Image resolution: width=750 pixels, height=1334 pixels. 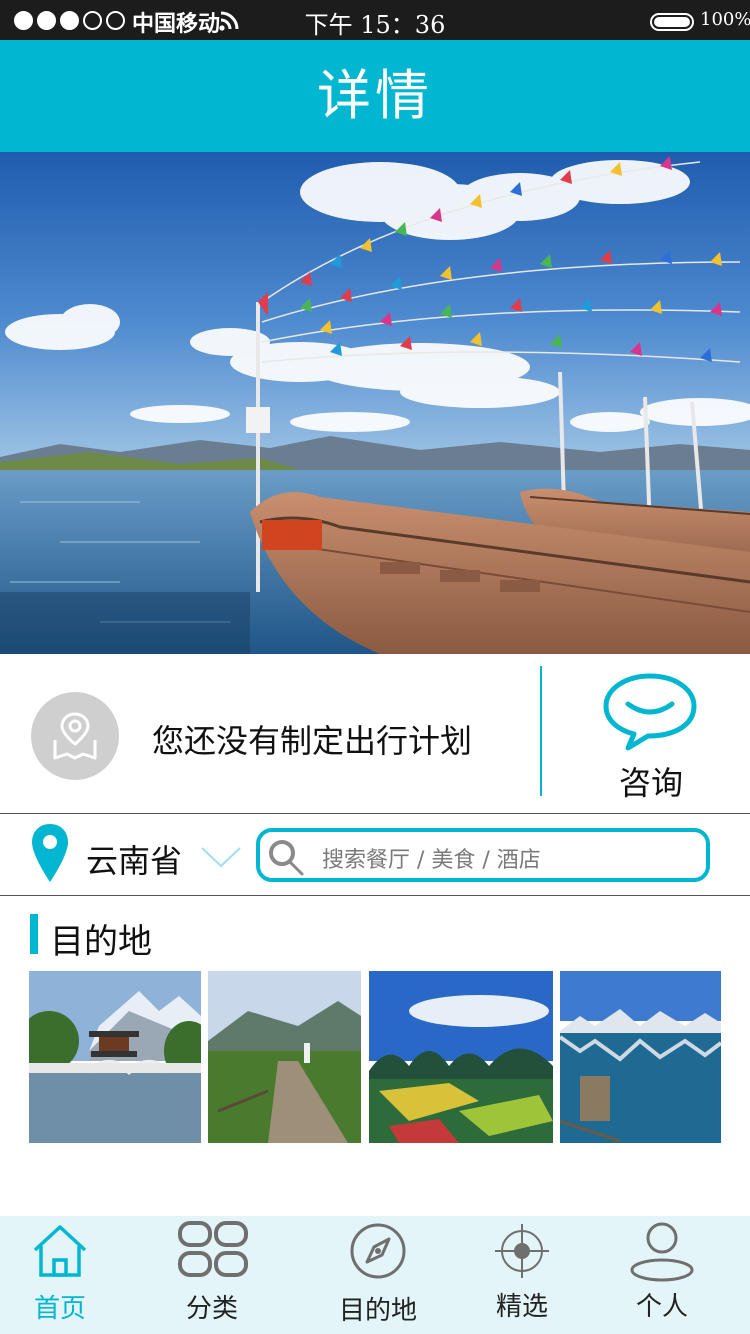 What do you see at coordinates (312, 741) in the screenshot?
I see `no-plan-message: 您还没有制定出行计划` at bounding box center [312, 741].